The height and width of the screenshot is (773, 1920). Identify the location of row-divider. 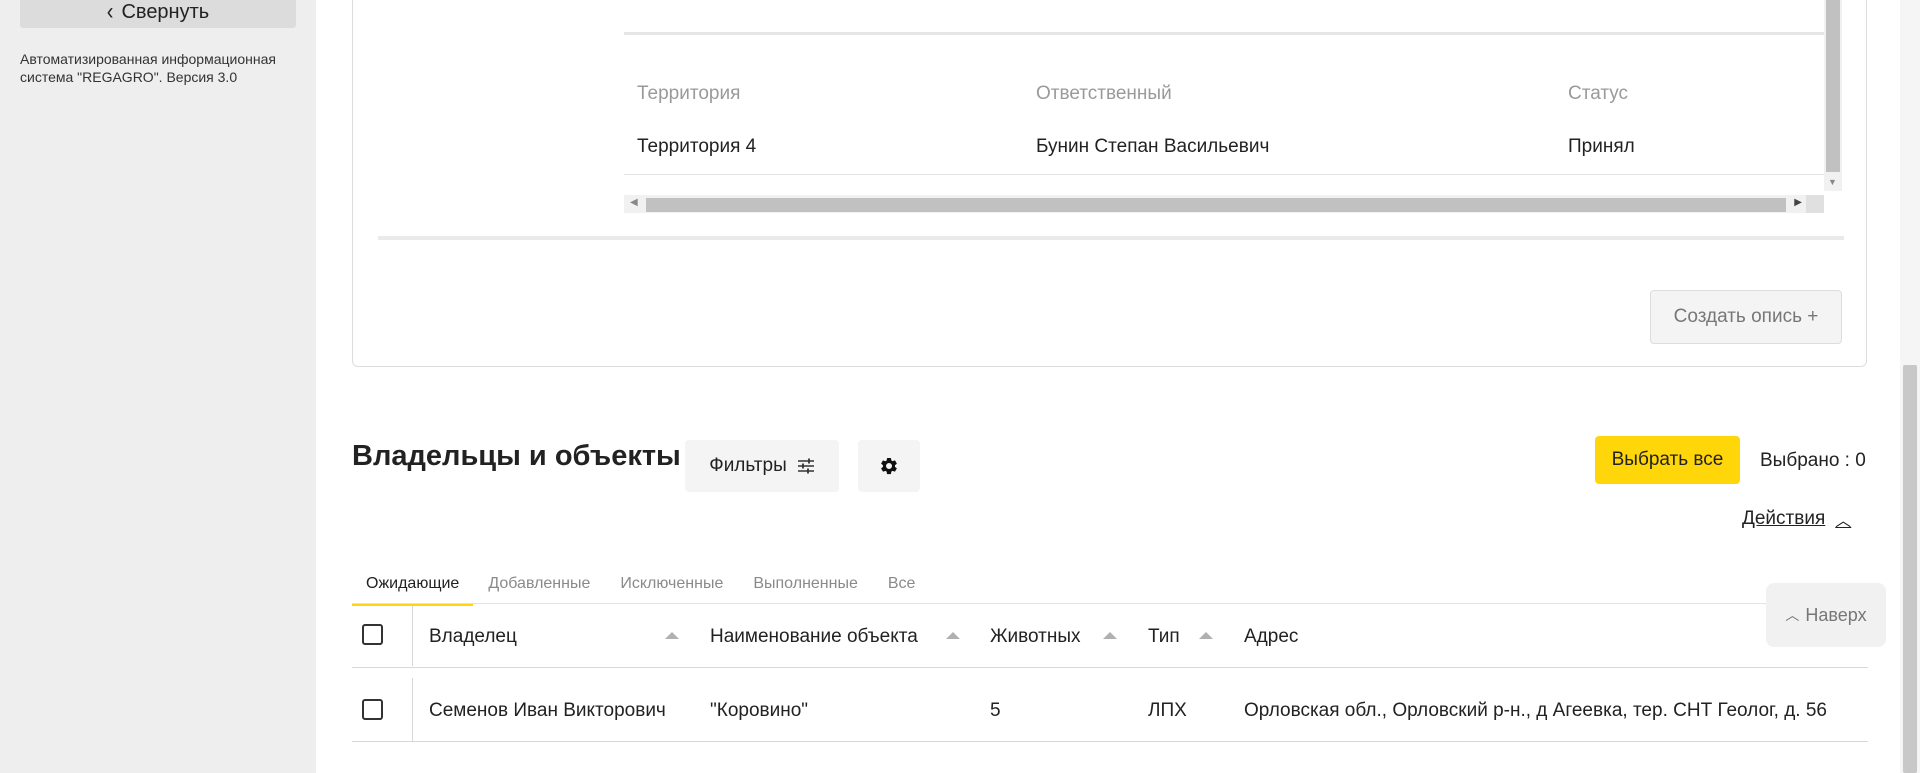
(1110, 741).